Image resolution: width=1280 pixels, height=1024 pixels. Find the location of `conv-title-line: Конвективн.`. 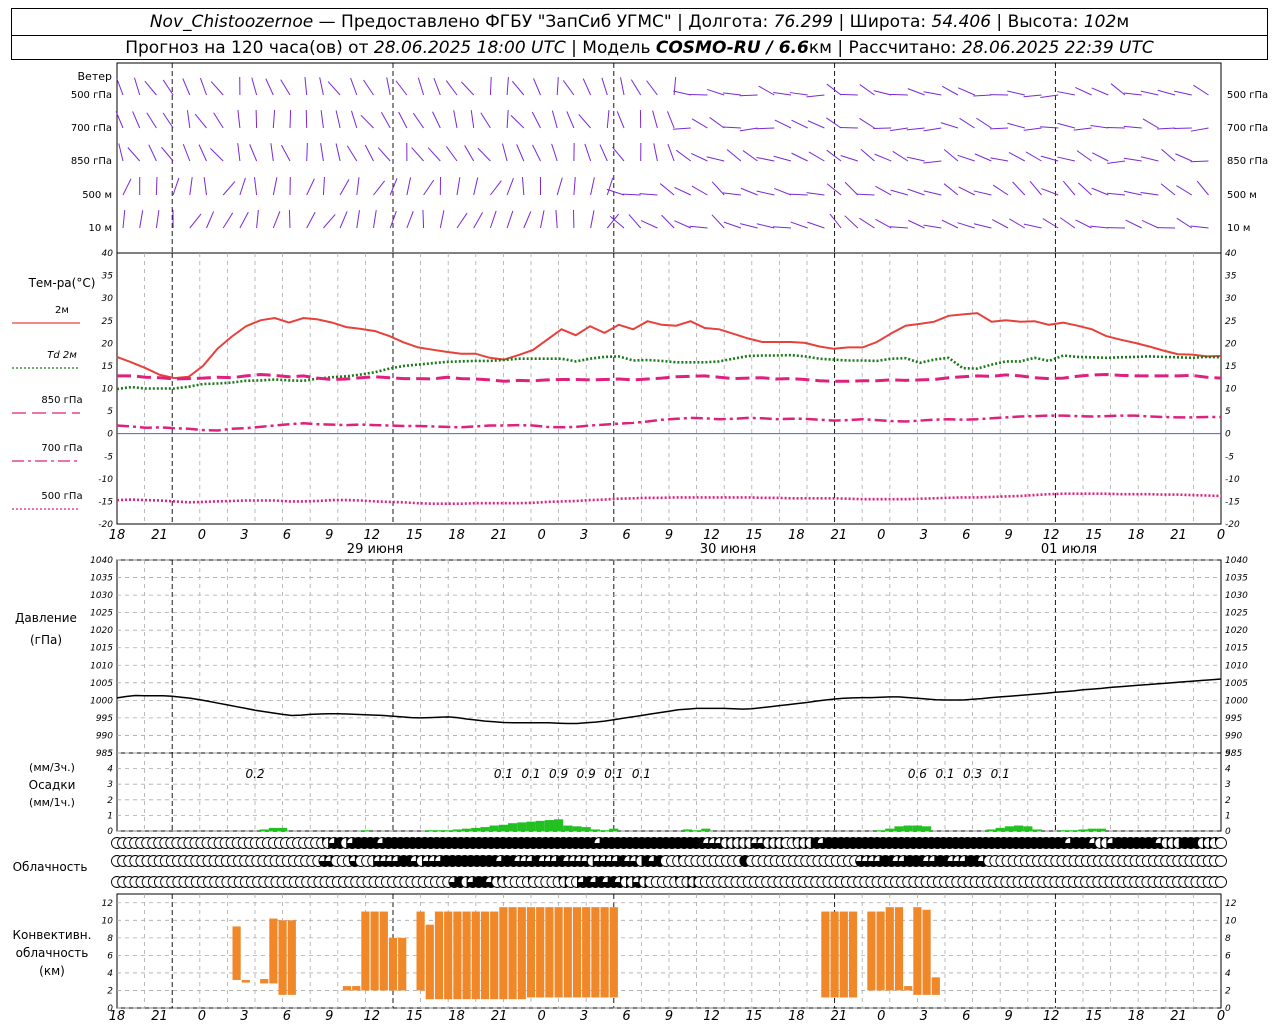

conv-title-line: Конвективн. is located at coordinates (52, 935).